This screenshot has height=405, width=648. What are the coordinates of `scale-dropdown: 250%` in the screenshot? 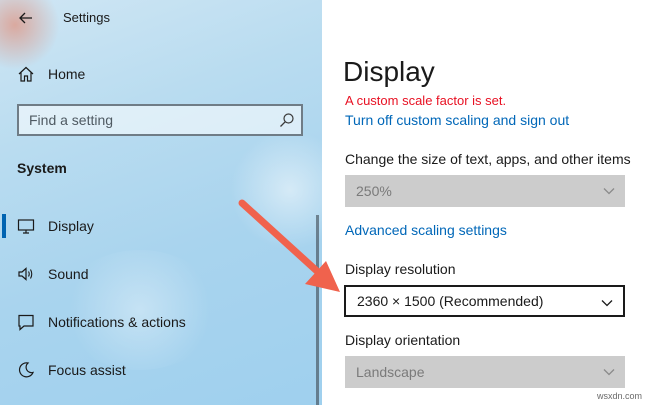 It's located at (485, 191).